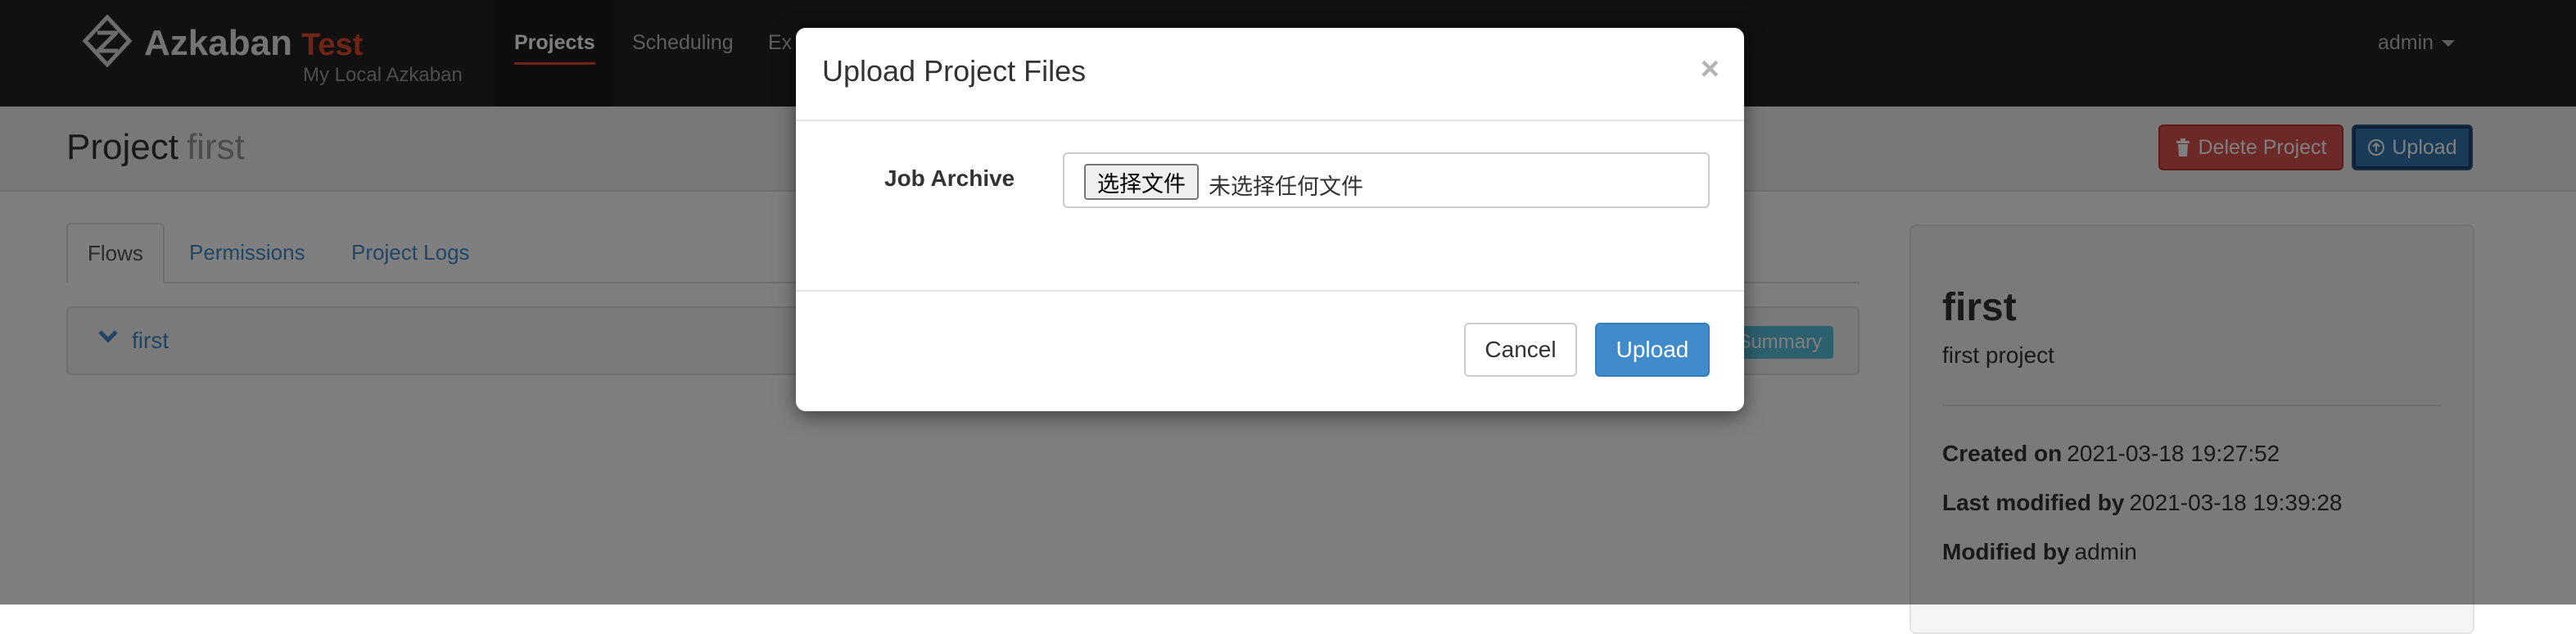 The width and height of the screenshot is (2576, 634). I want to click on modal-title: Upload Project Files, so click(954, 71).